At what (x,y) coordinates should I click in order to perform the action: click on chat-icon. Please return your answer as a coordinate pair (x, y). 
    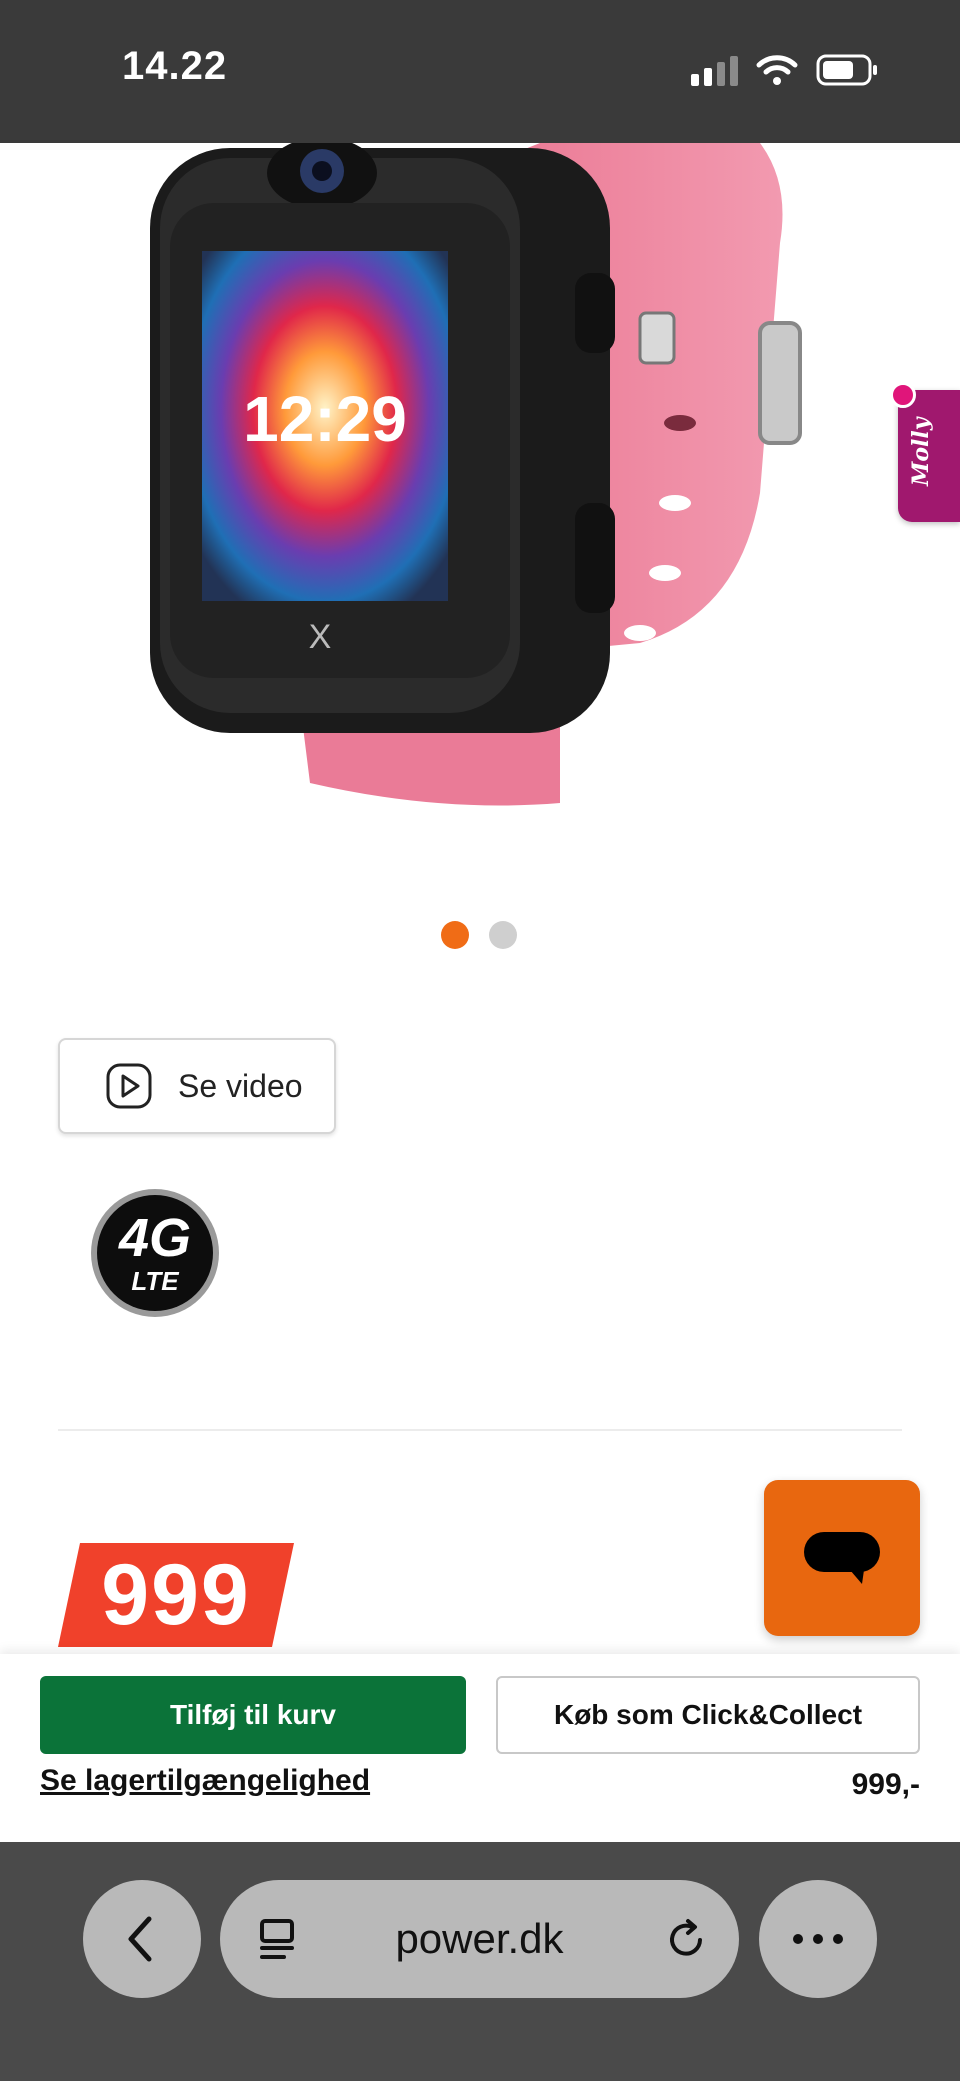
    Looking at the image, I should click on (842, 1558).